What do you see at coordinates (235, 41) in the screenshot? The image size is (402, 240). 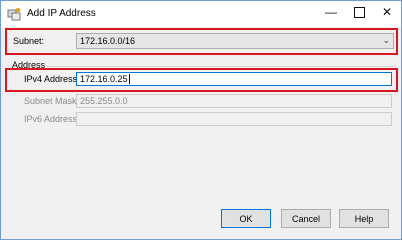 I see `subnet-dropdown: 172.16.0.0/16 ⌄` at bounding box center [235, 41].